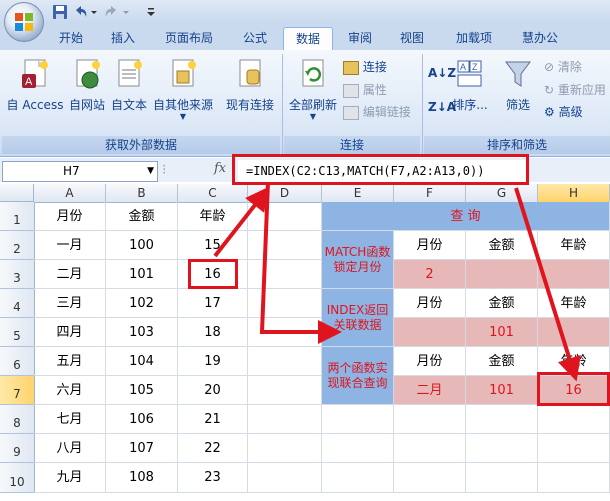 The image size is (610, 501). Describe the element at coordinates (547, 284) in the screenshot. I see `arrow-formula-to-h7` at that location.